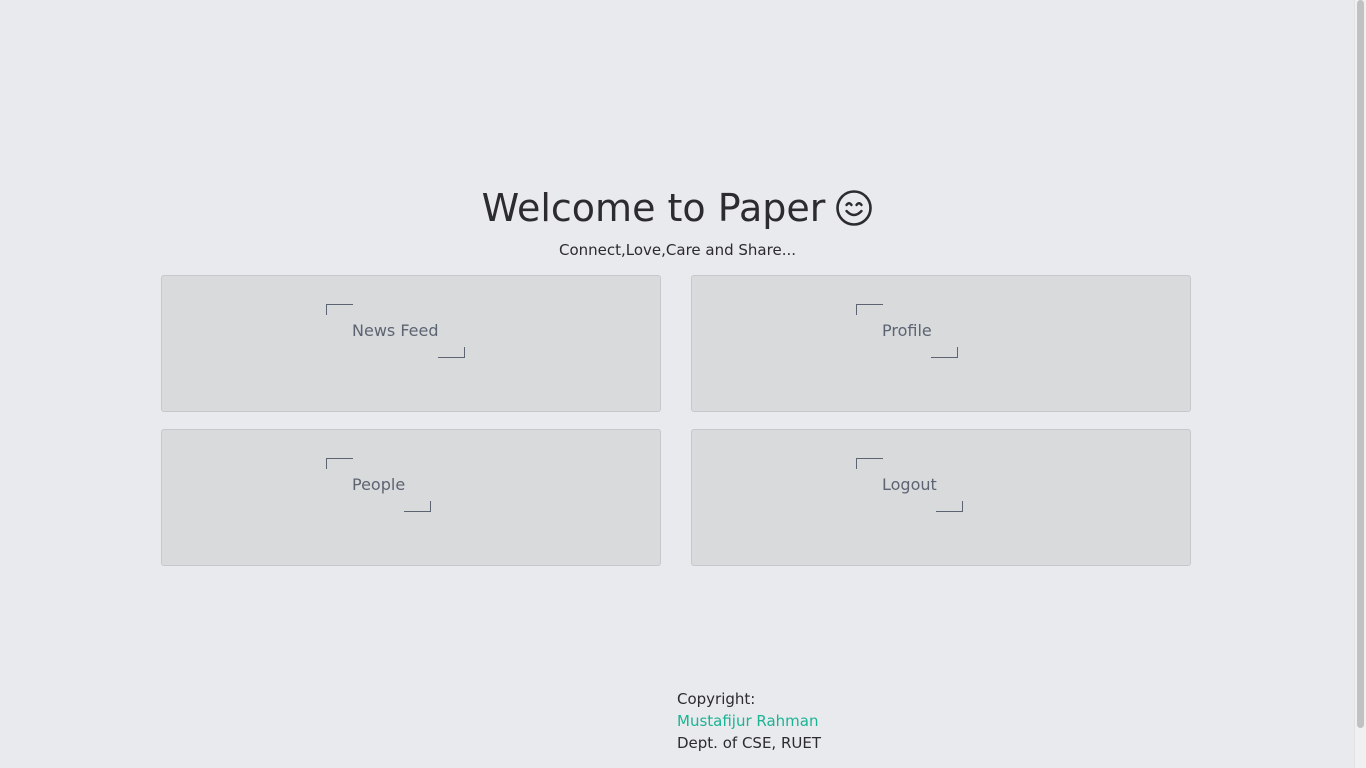 Image resolution: width=1366 pixels, height=768 pixels. I want to click on people-label: People, so click(379, 484).